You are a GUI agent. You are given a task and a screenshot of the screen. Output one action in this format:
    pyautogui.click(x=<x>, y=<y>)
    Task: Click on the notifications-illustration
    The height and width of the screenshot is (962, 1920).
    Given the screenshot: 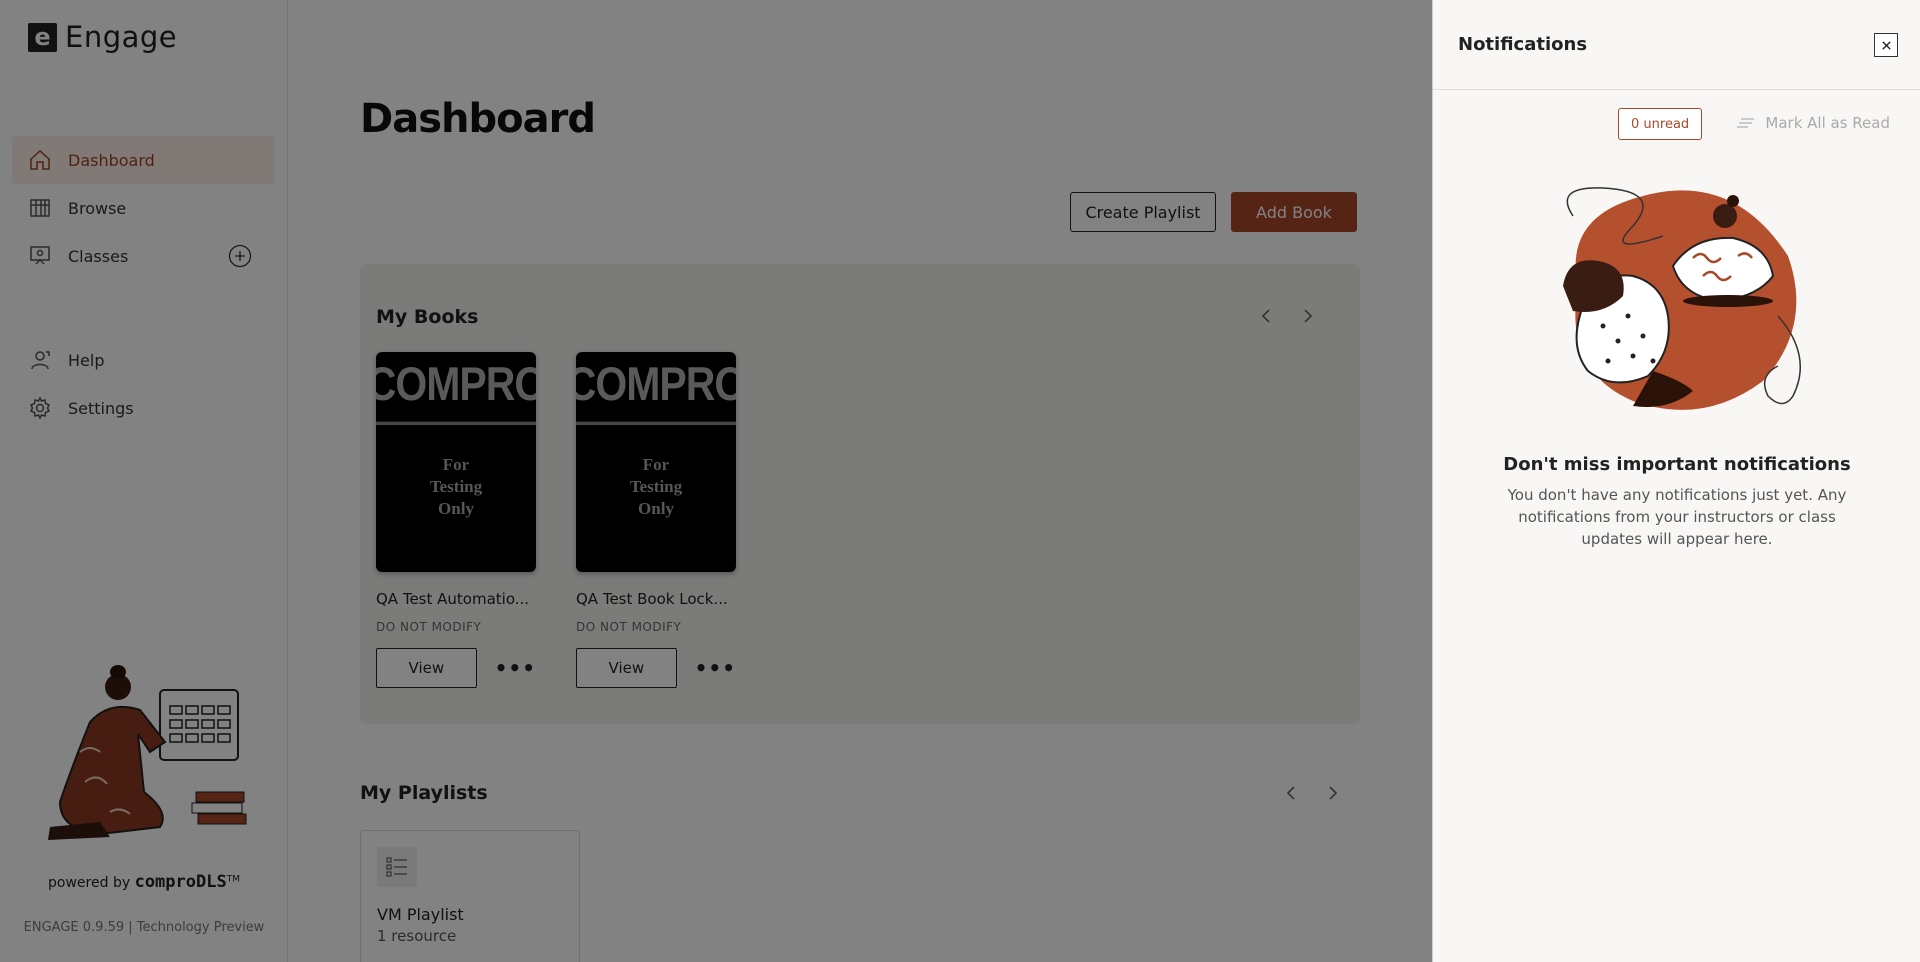 What is the action you would take?
    pyautogui.click(x=1682, y=298)
    